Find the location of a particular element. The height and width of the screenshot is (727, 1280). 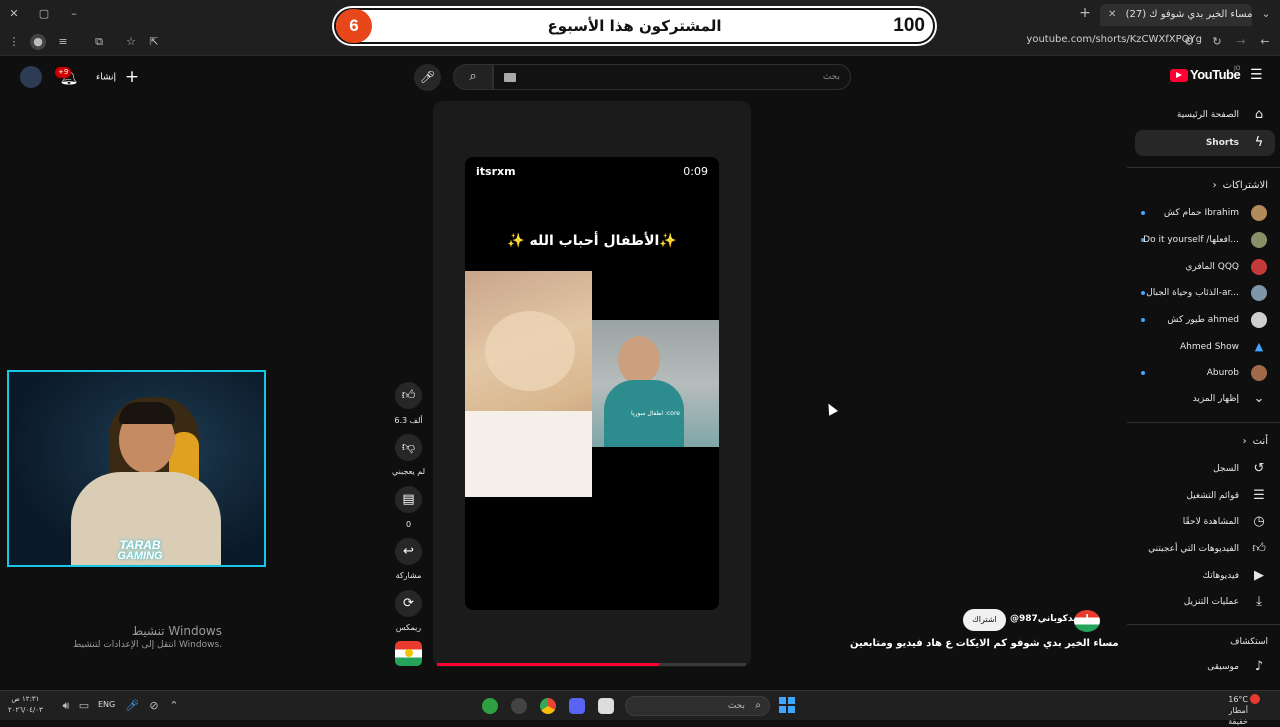

sidebar-item-shorts: ϟ Shorts is located at coordinates (1205, 143).